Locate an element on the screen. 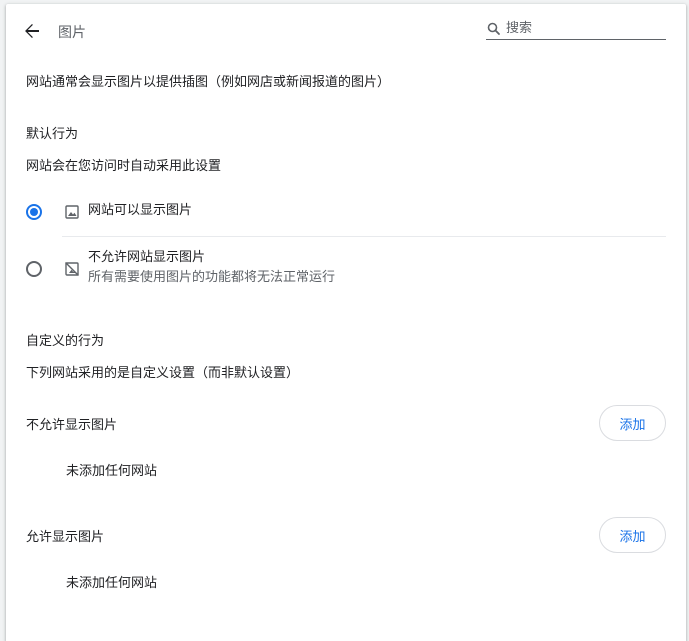 This screenshot has height=641, width=689. search-box is located at coordinates (576, 29).